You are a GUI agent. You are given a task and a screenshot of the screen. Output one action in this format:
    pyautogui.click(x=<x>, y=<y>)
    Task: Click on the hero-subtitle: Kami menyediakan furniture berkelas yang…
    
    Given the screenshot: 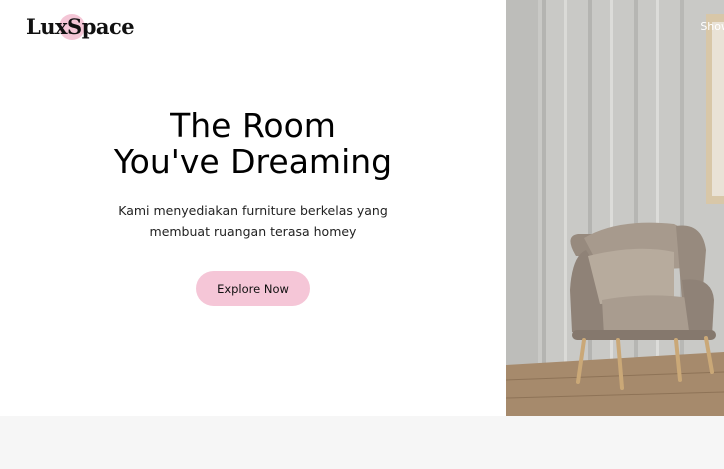 What is the action you would take?
    pyautogui.click(x=253, y=221)
    